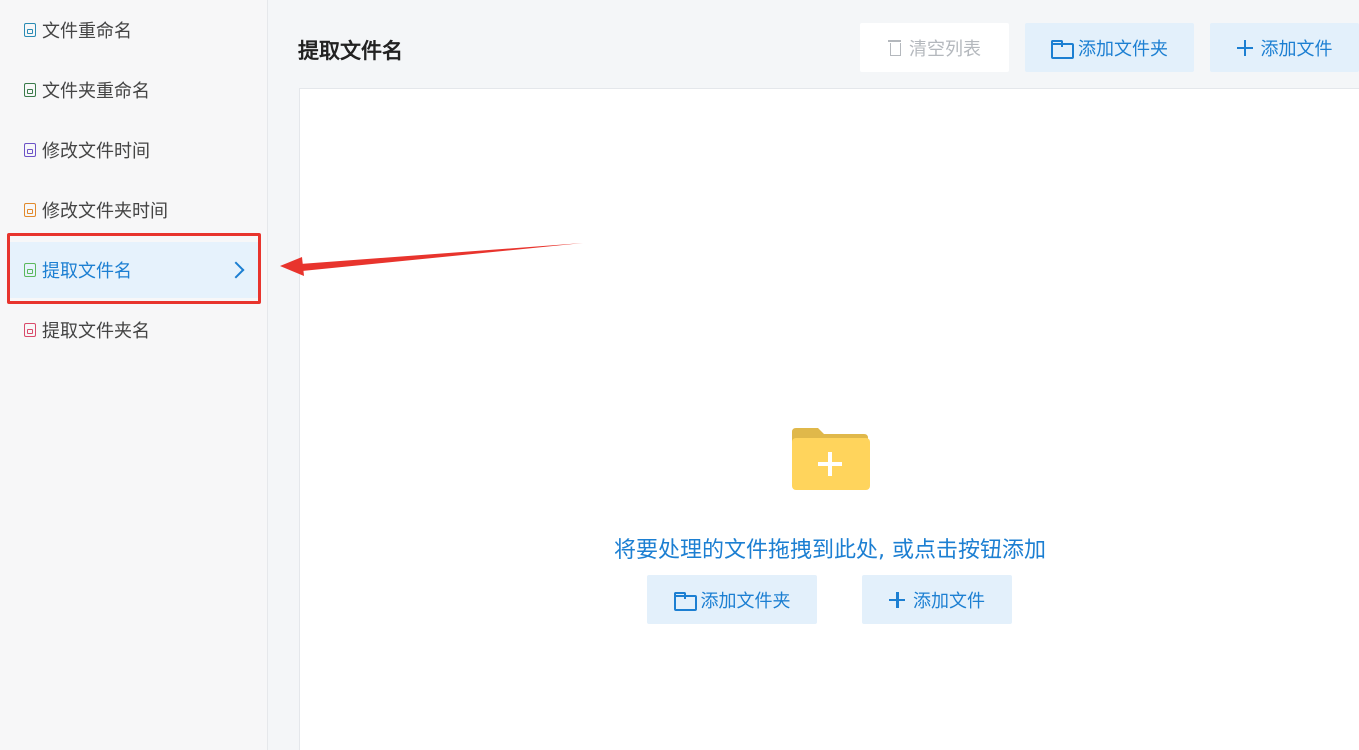 This screenshot has width=1359, height=750. I want to click on clear-list-label: 清空列表, so click(945, 49).